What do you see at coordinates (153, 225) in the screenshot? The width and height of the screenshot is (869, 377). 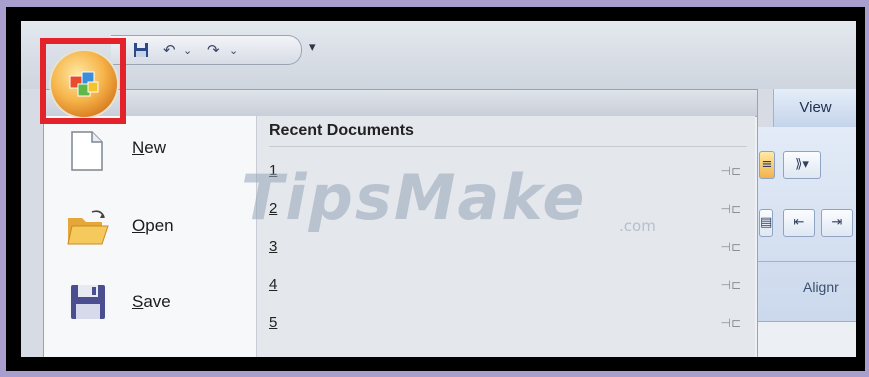 I see `open-label: Open` at bounding box center [153, 225].